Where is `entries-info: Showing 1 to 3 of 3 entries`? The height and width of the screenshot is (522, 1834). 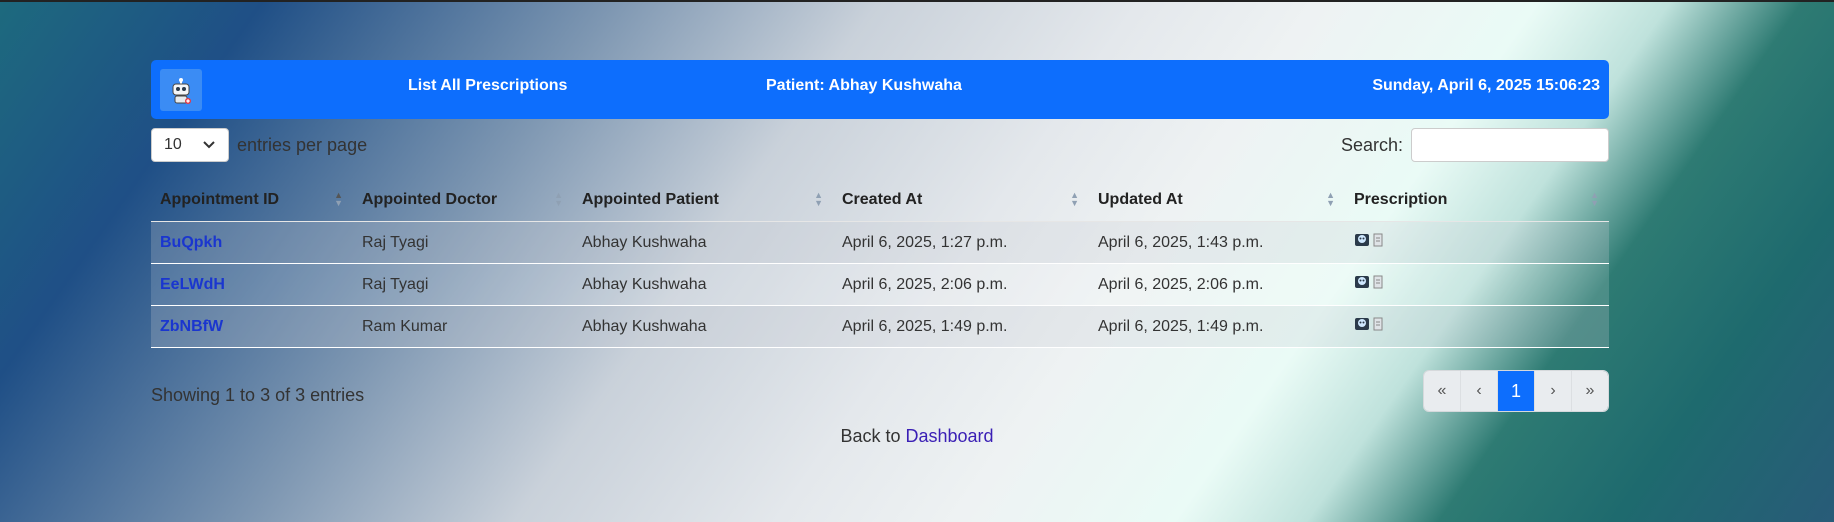
entries-info: Showing 1 to 3 of 3 entries is located at coordinates (258, 395).